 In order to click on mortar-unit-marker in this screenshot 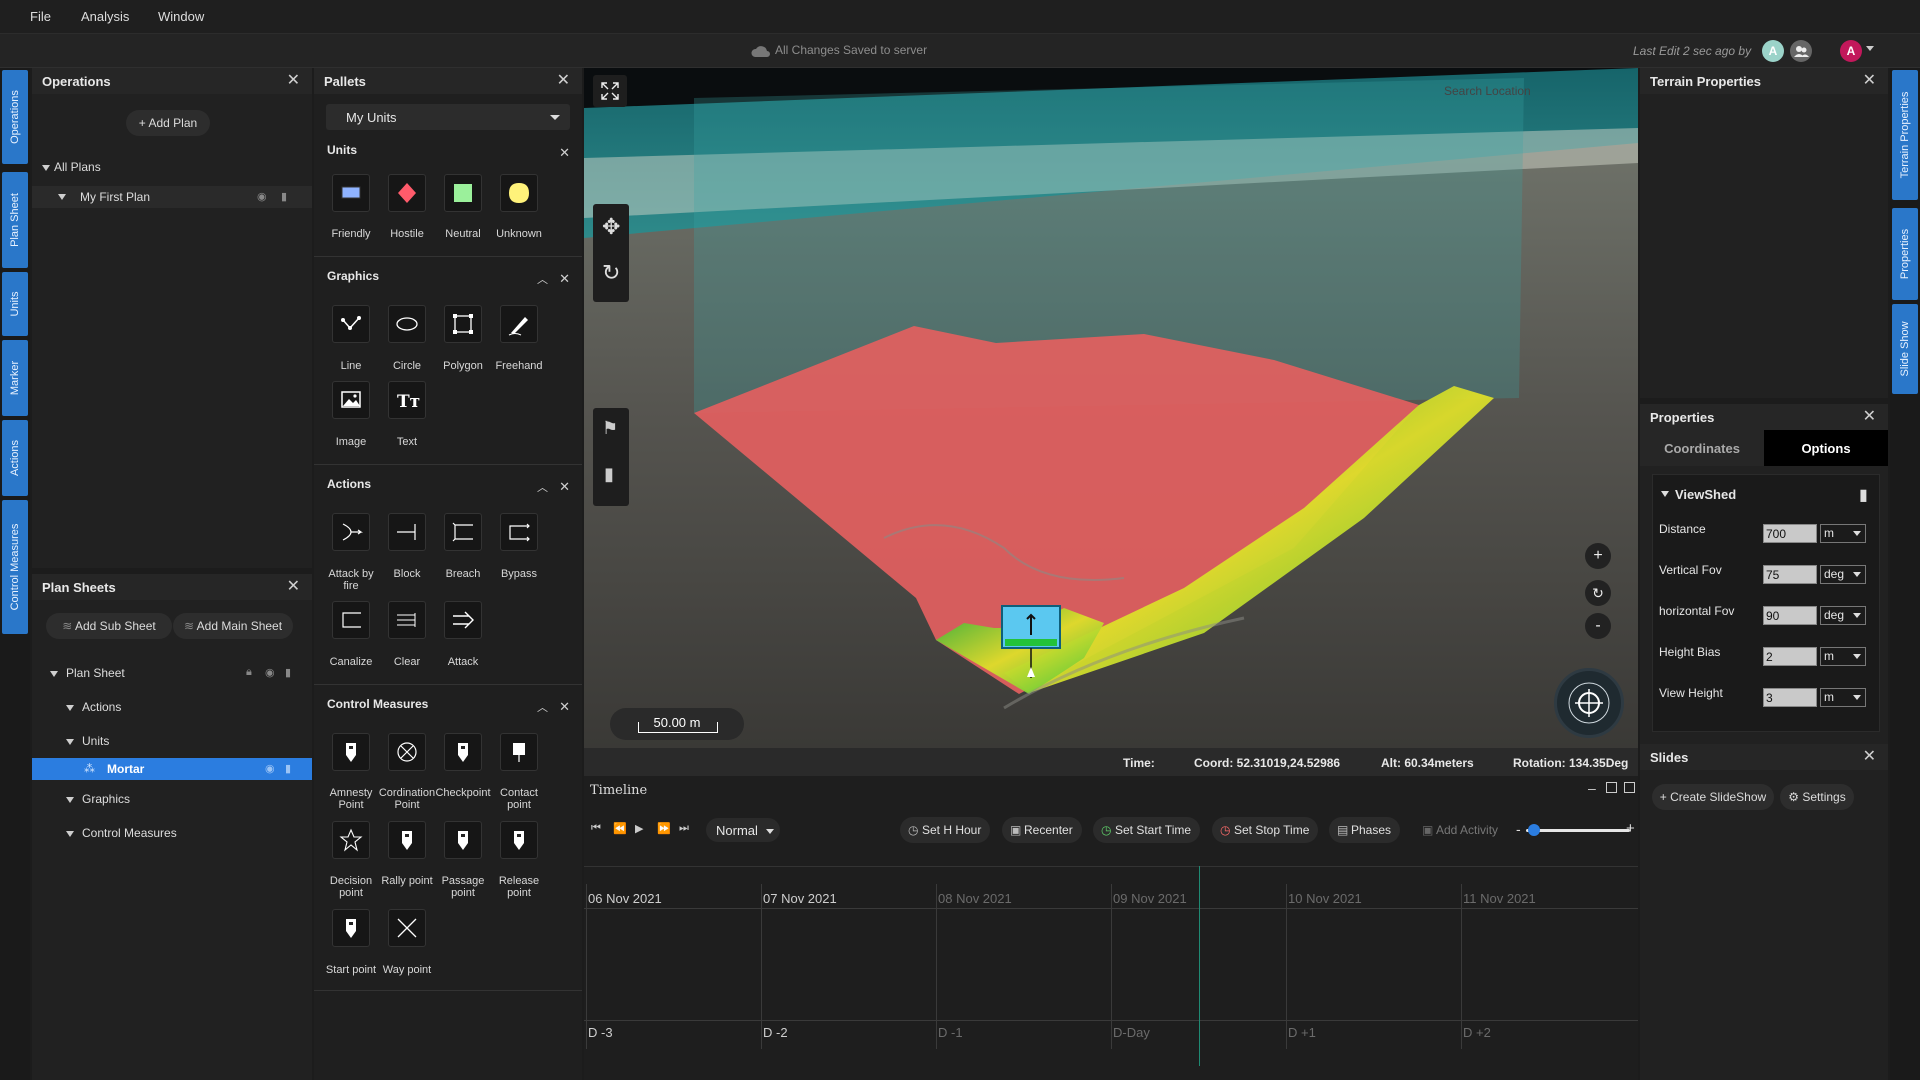, I will do `click(1031, 641)`.